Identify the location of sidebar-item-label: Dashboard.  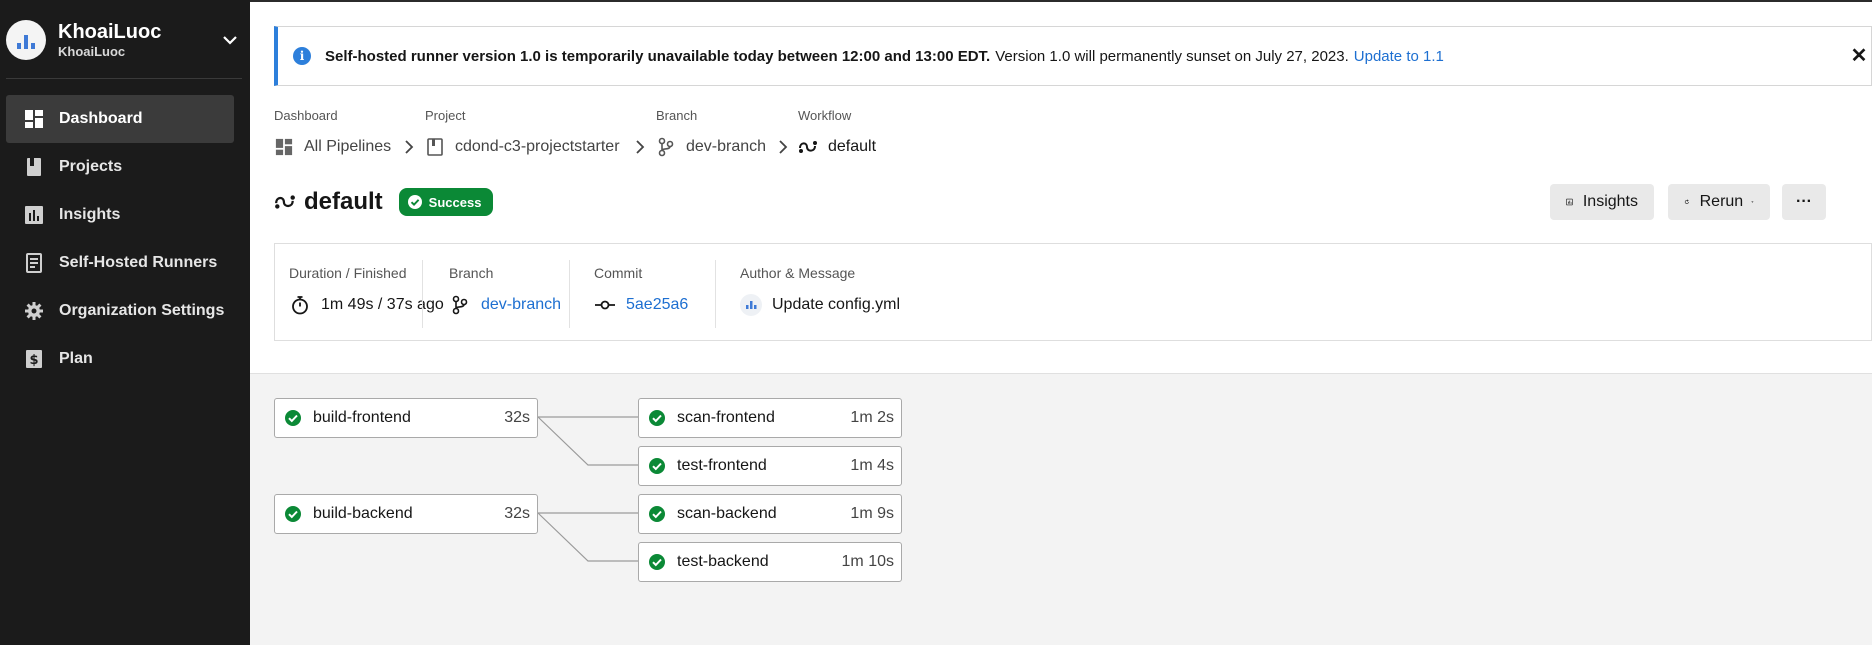
(101, 118).